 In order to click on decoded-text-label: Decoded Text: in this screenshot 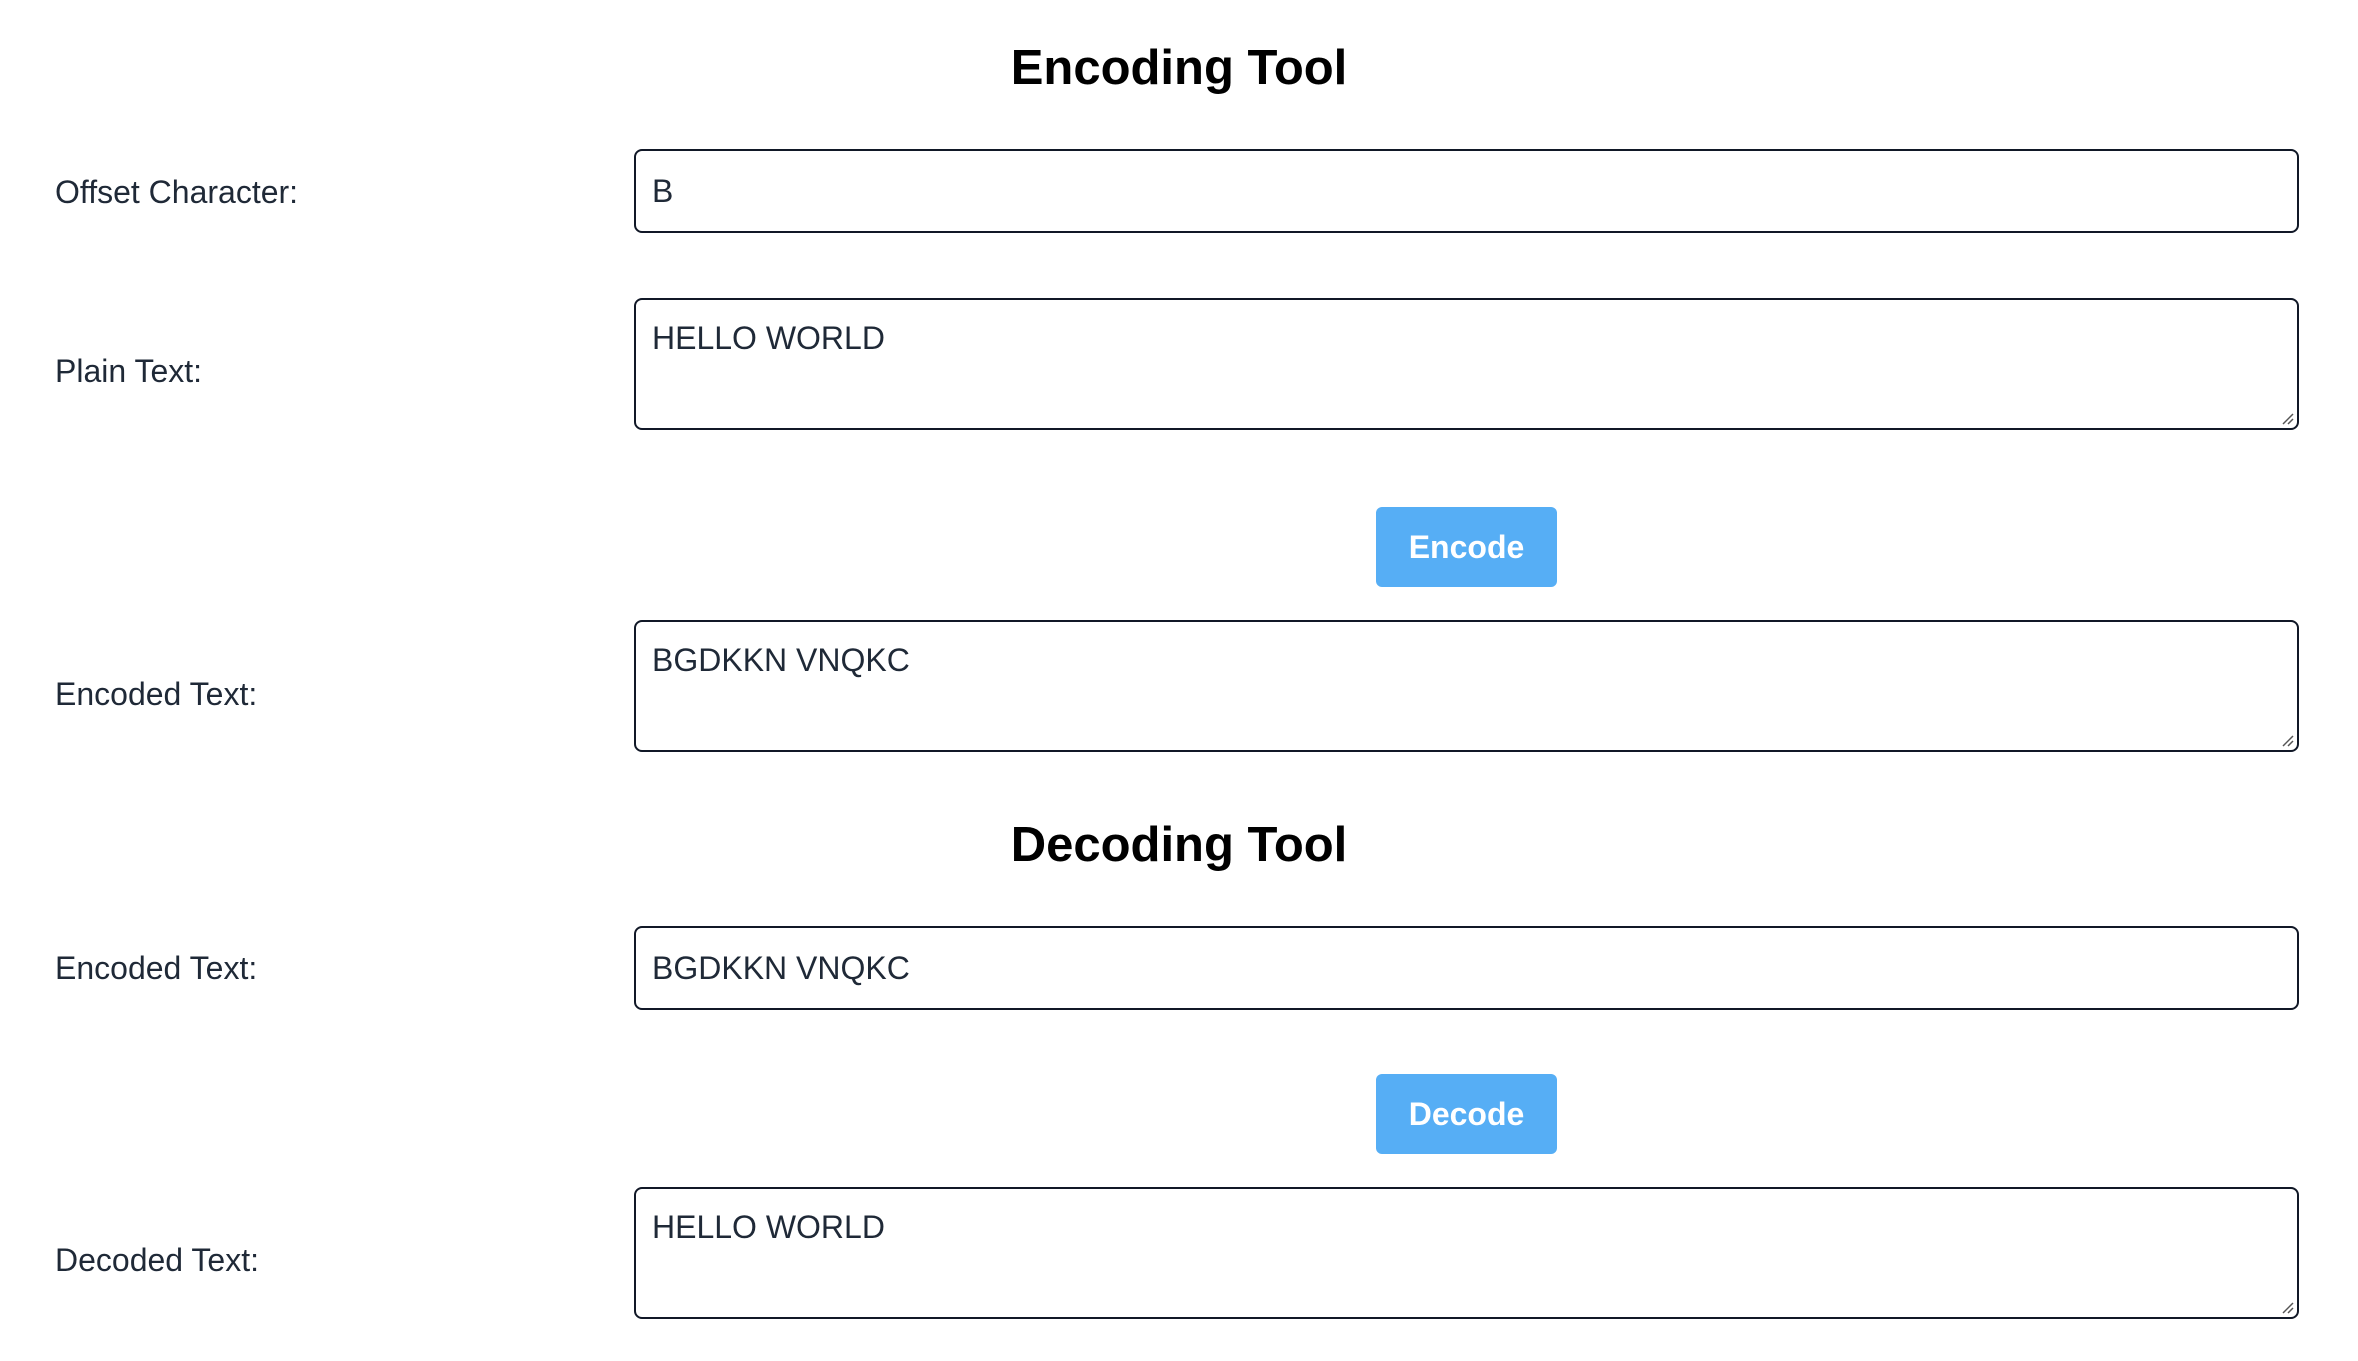, I will do `click(157, 1260)`.